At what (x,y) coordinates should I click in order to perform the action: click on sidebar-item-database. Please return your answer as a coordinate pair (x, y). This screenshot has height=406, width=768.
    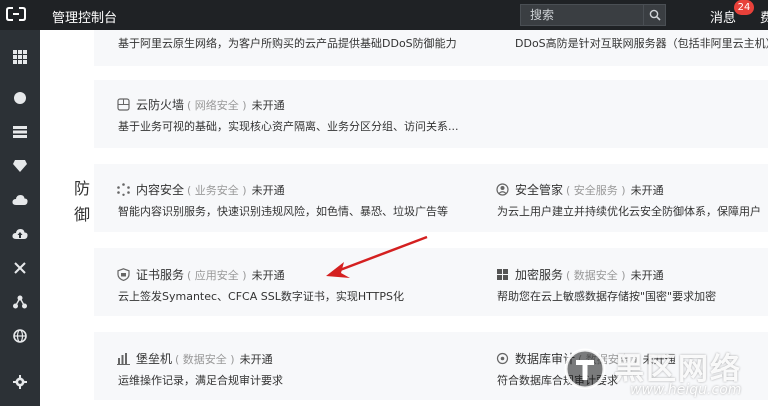
    Looking at the image, I should click on (20, 132).